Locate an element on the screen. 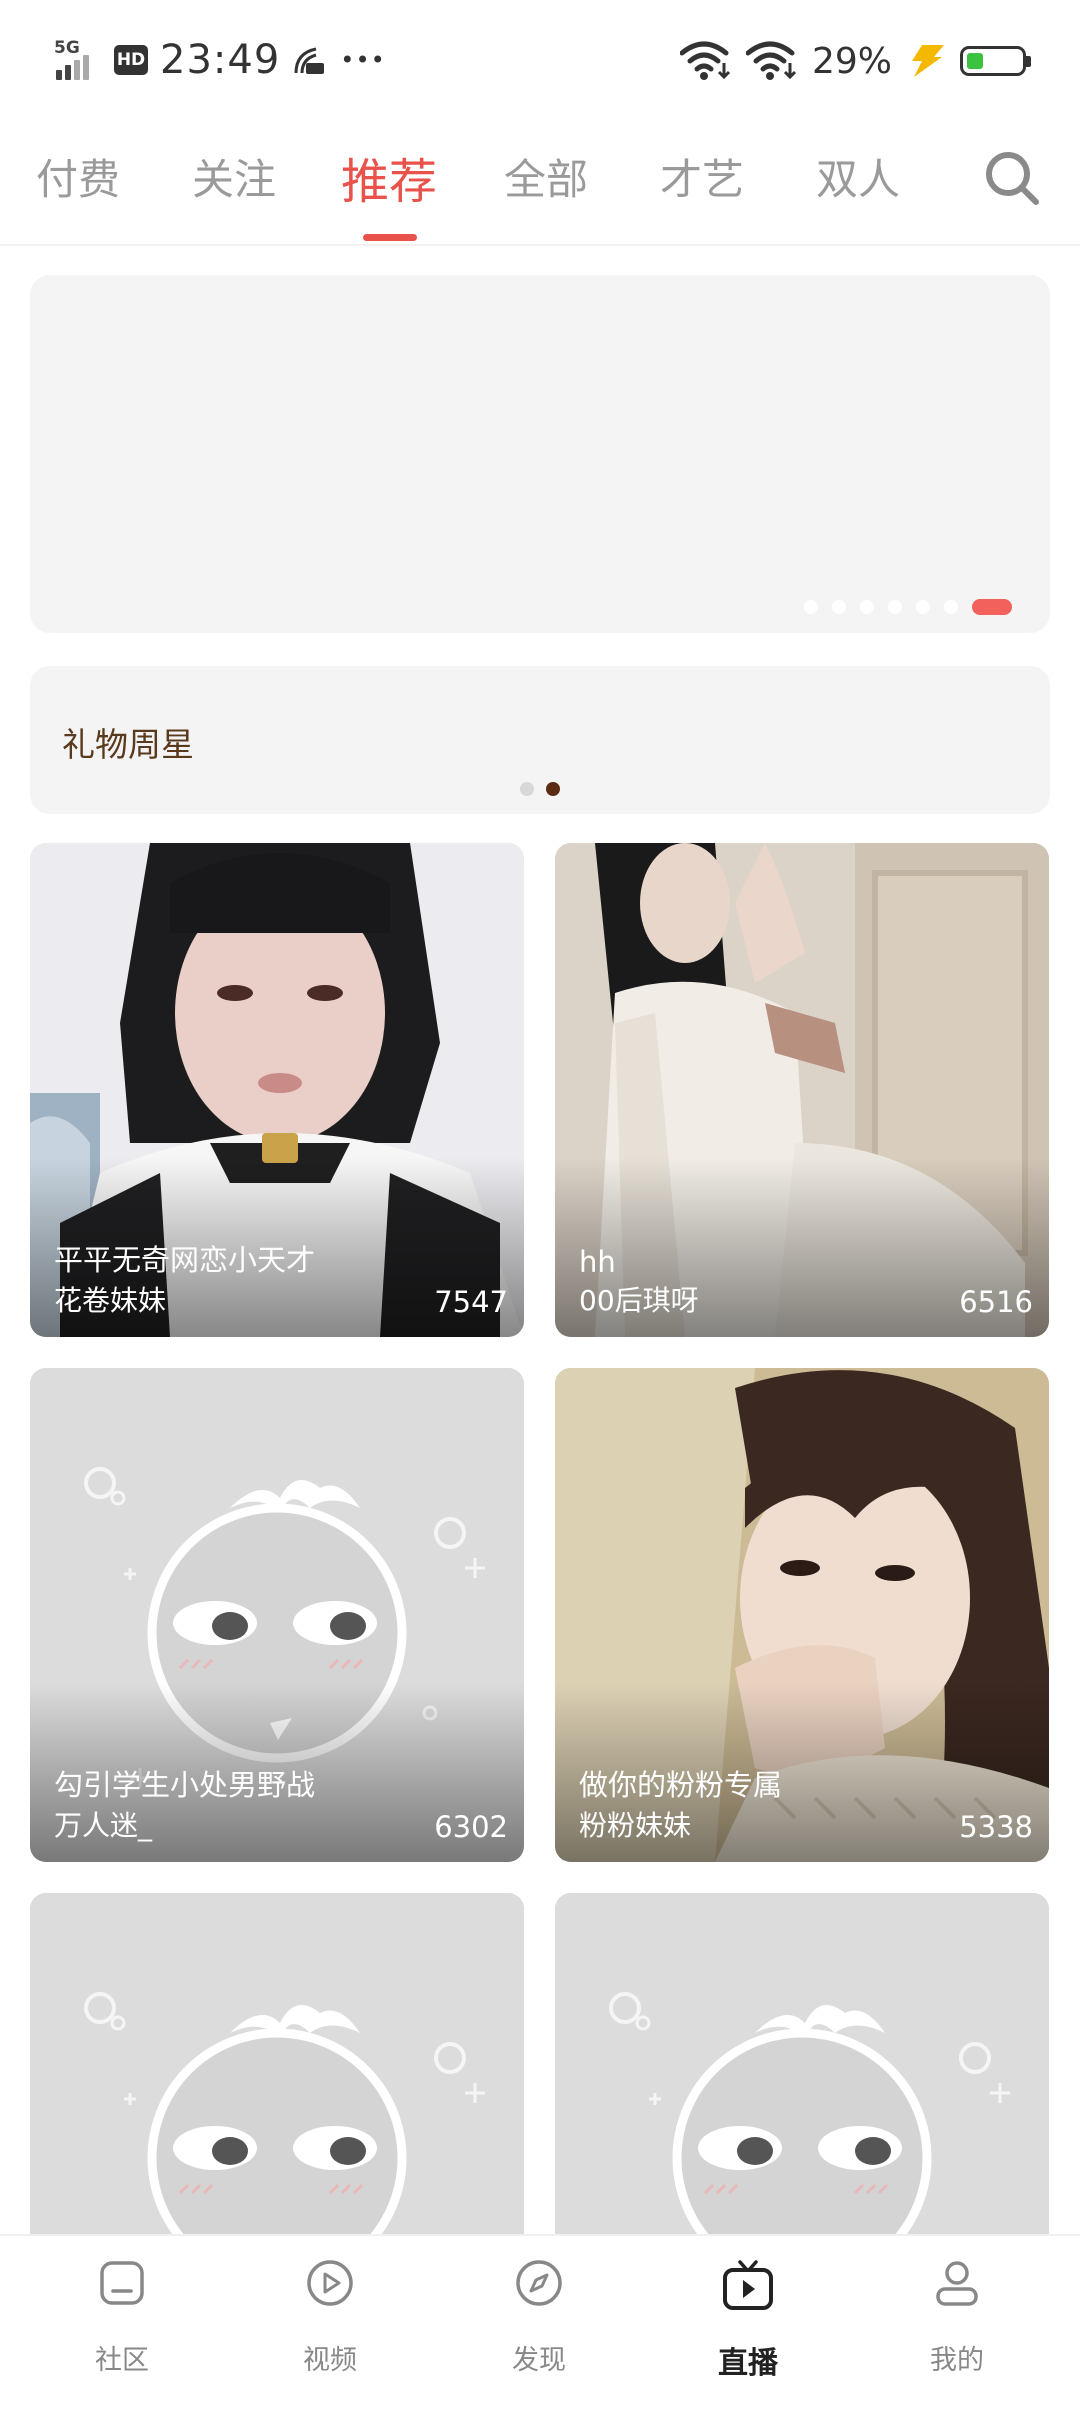 The width and height of the screenshot is (1080, 2410). tab-duo: 双人 is located at coordinates (858, 176).